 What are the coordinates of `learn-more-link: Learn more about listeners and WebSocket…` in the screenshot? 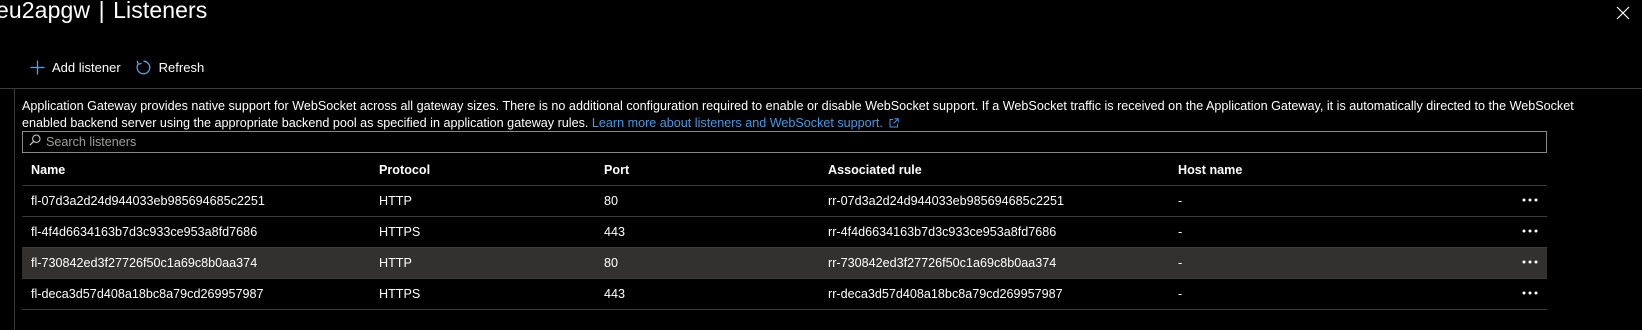 It's located at (745, 123).